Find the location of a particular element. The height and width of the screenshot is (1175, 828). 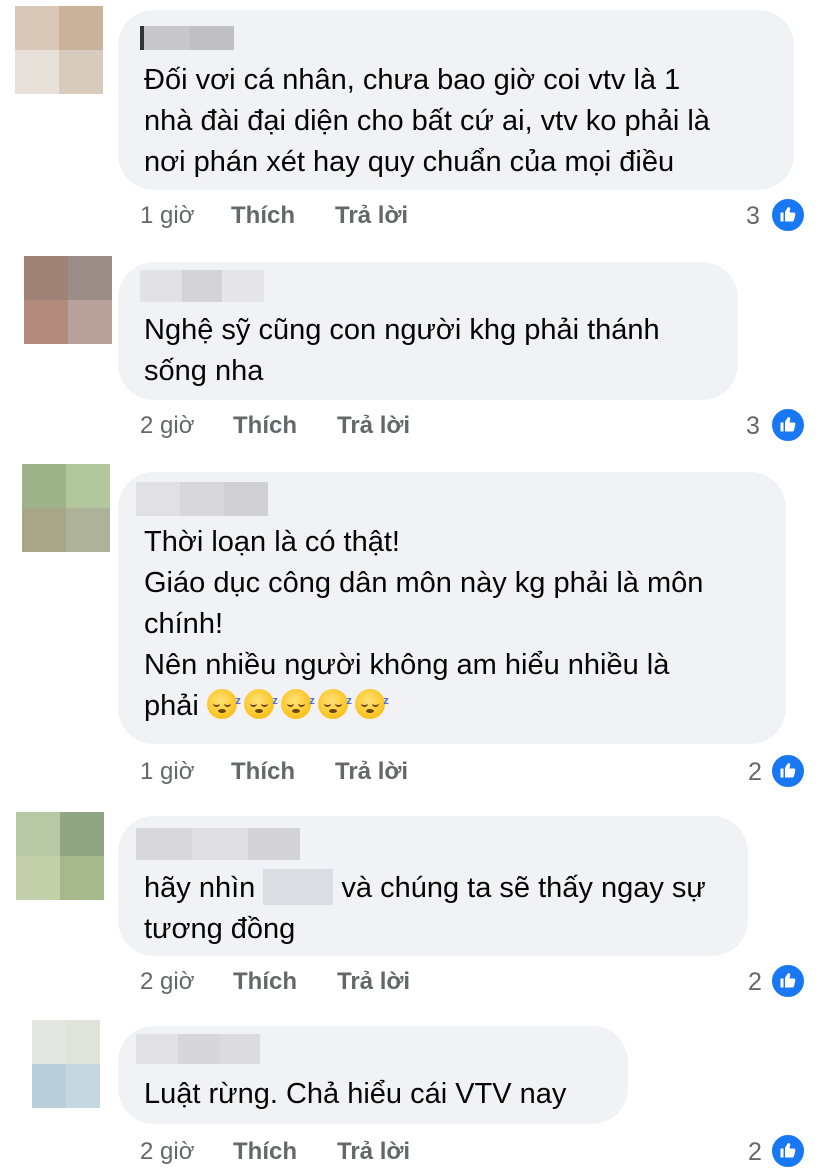

comment-text-last: phải is located at coordinates (175, 706).